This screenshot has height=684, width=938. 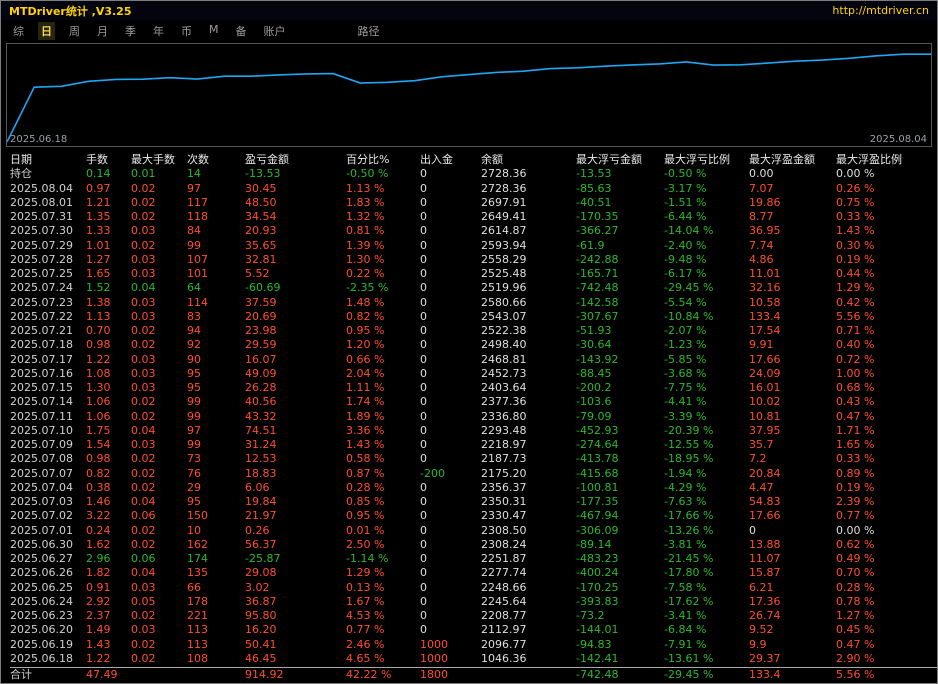 I want to click on table-cell: 47.49, so click(x=102, y=674).